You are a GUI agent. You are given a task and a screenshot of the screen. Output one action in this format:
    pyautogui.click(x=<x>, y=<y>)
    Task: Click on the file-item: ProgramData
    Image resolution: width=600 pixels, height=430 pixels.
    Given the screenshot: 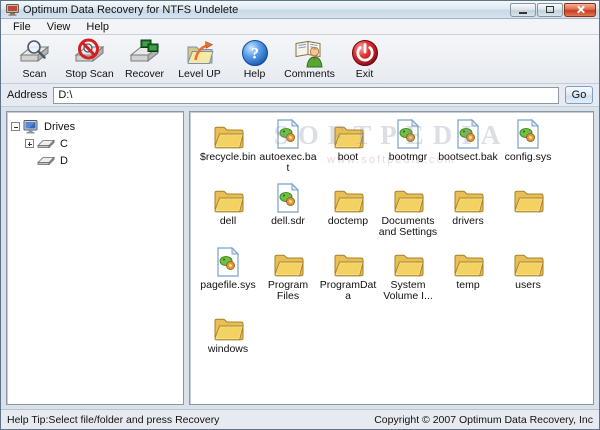 What is the action you would take?
    pyautogui.click(x=348, y=276)
    